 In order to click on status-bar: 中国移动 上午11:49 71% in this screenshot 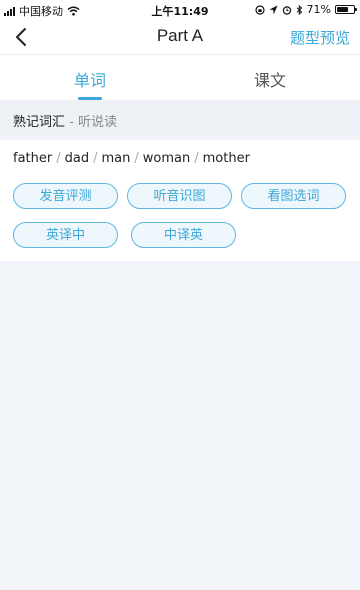, I will do `click(180, 10)`.